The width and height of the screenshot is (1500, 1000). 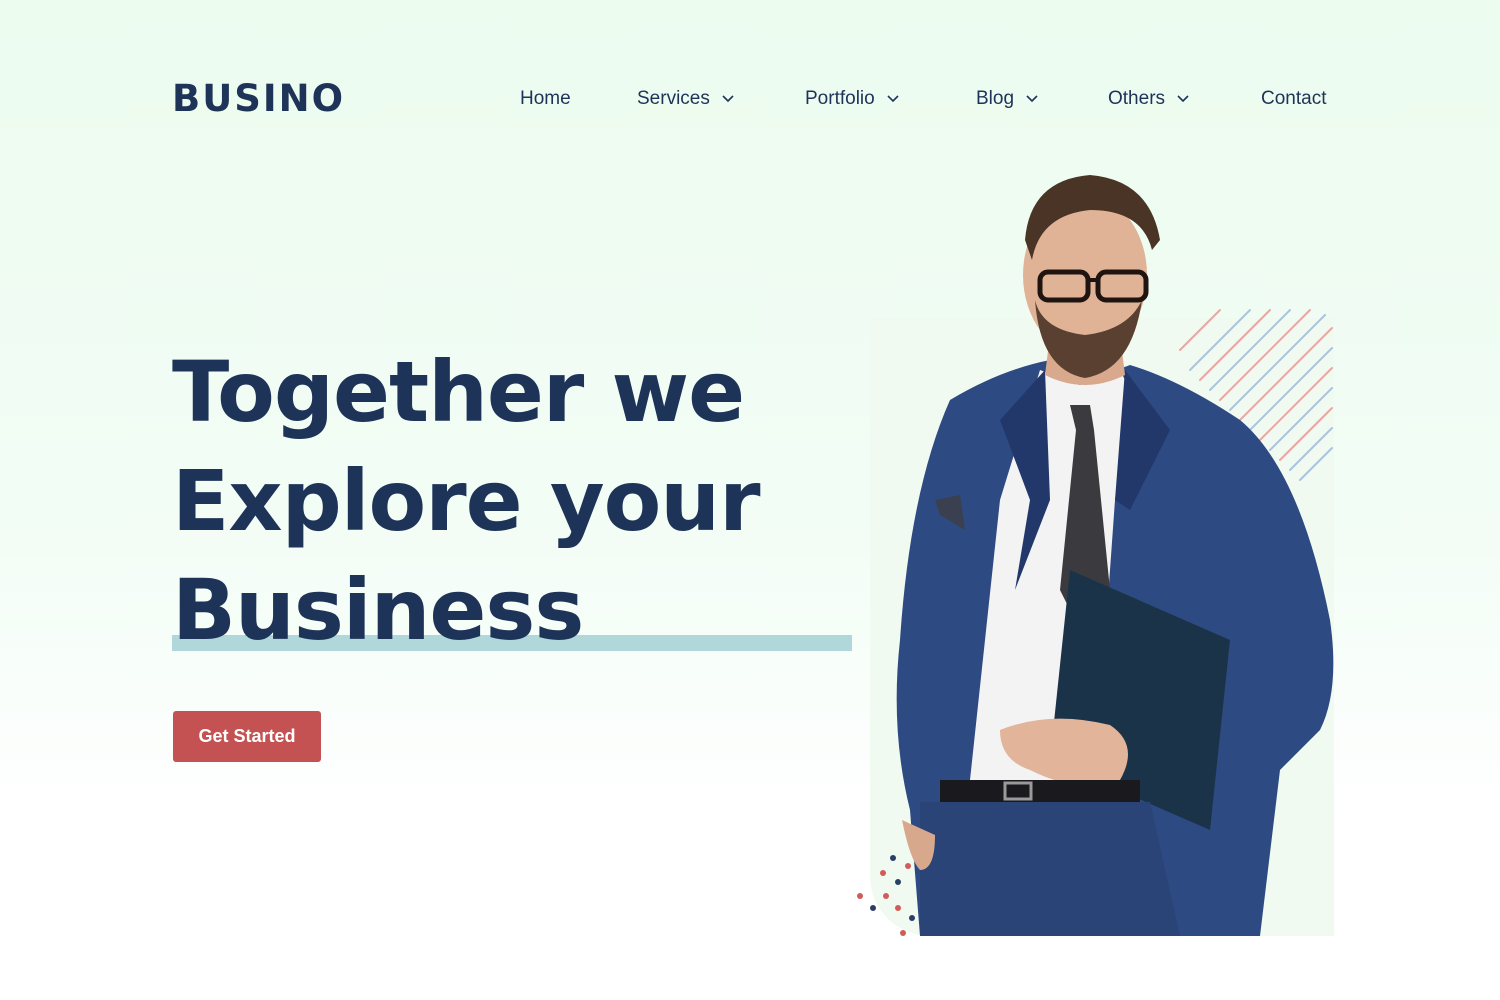 I want to click on nav-item-label: Portfolio, so click(x=840, y=98).